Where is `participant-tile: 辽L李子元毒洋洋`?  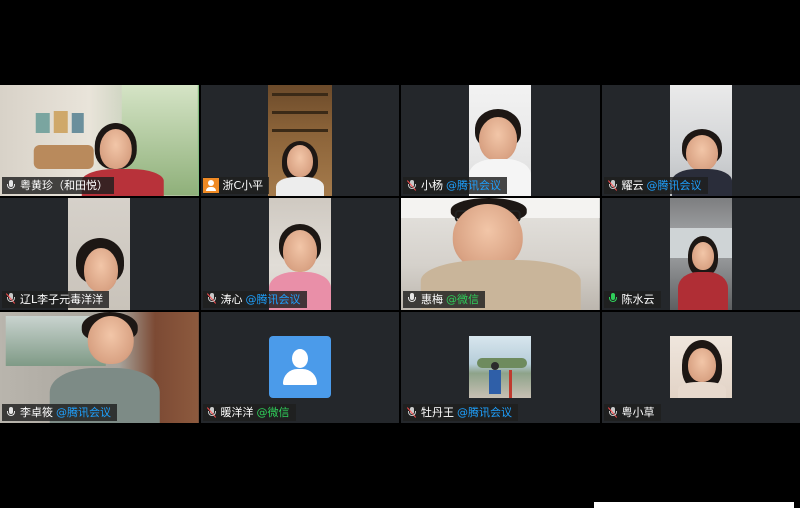 participant-tile: 辽L李子元毒洋洋 is located at coordinates (99, 254).